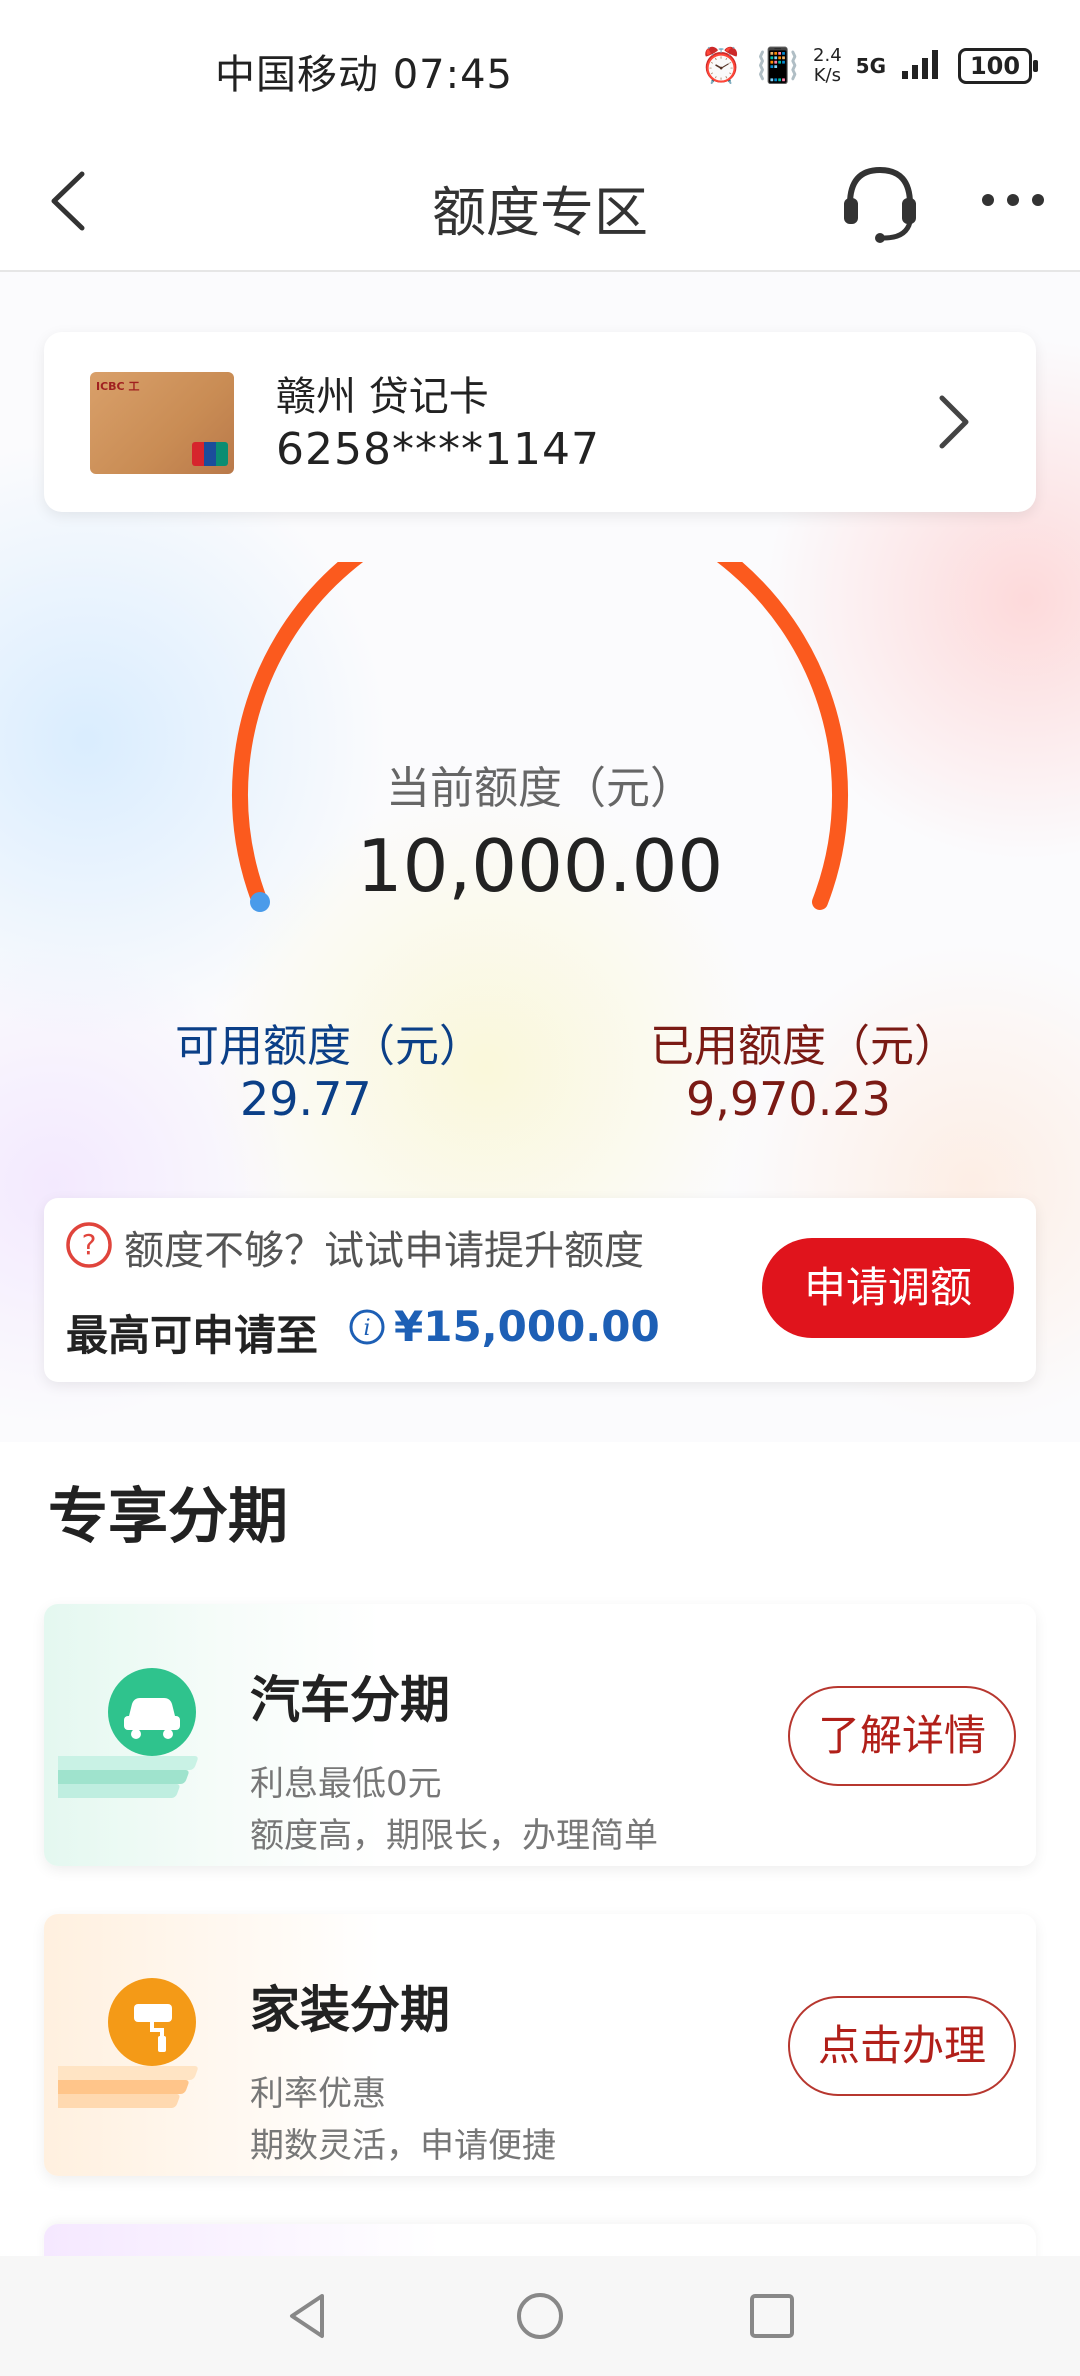 The height and width of the screenshot is (2376, 1080). I want to click on speed-value: 2.4, so click(827, 55).